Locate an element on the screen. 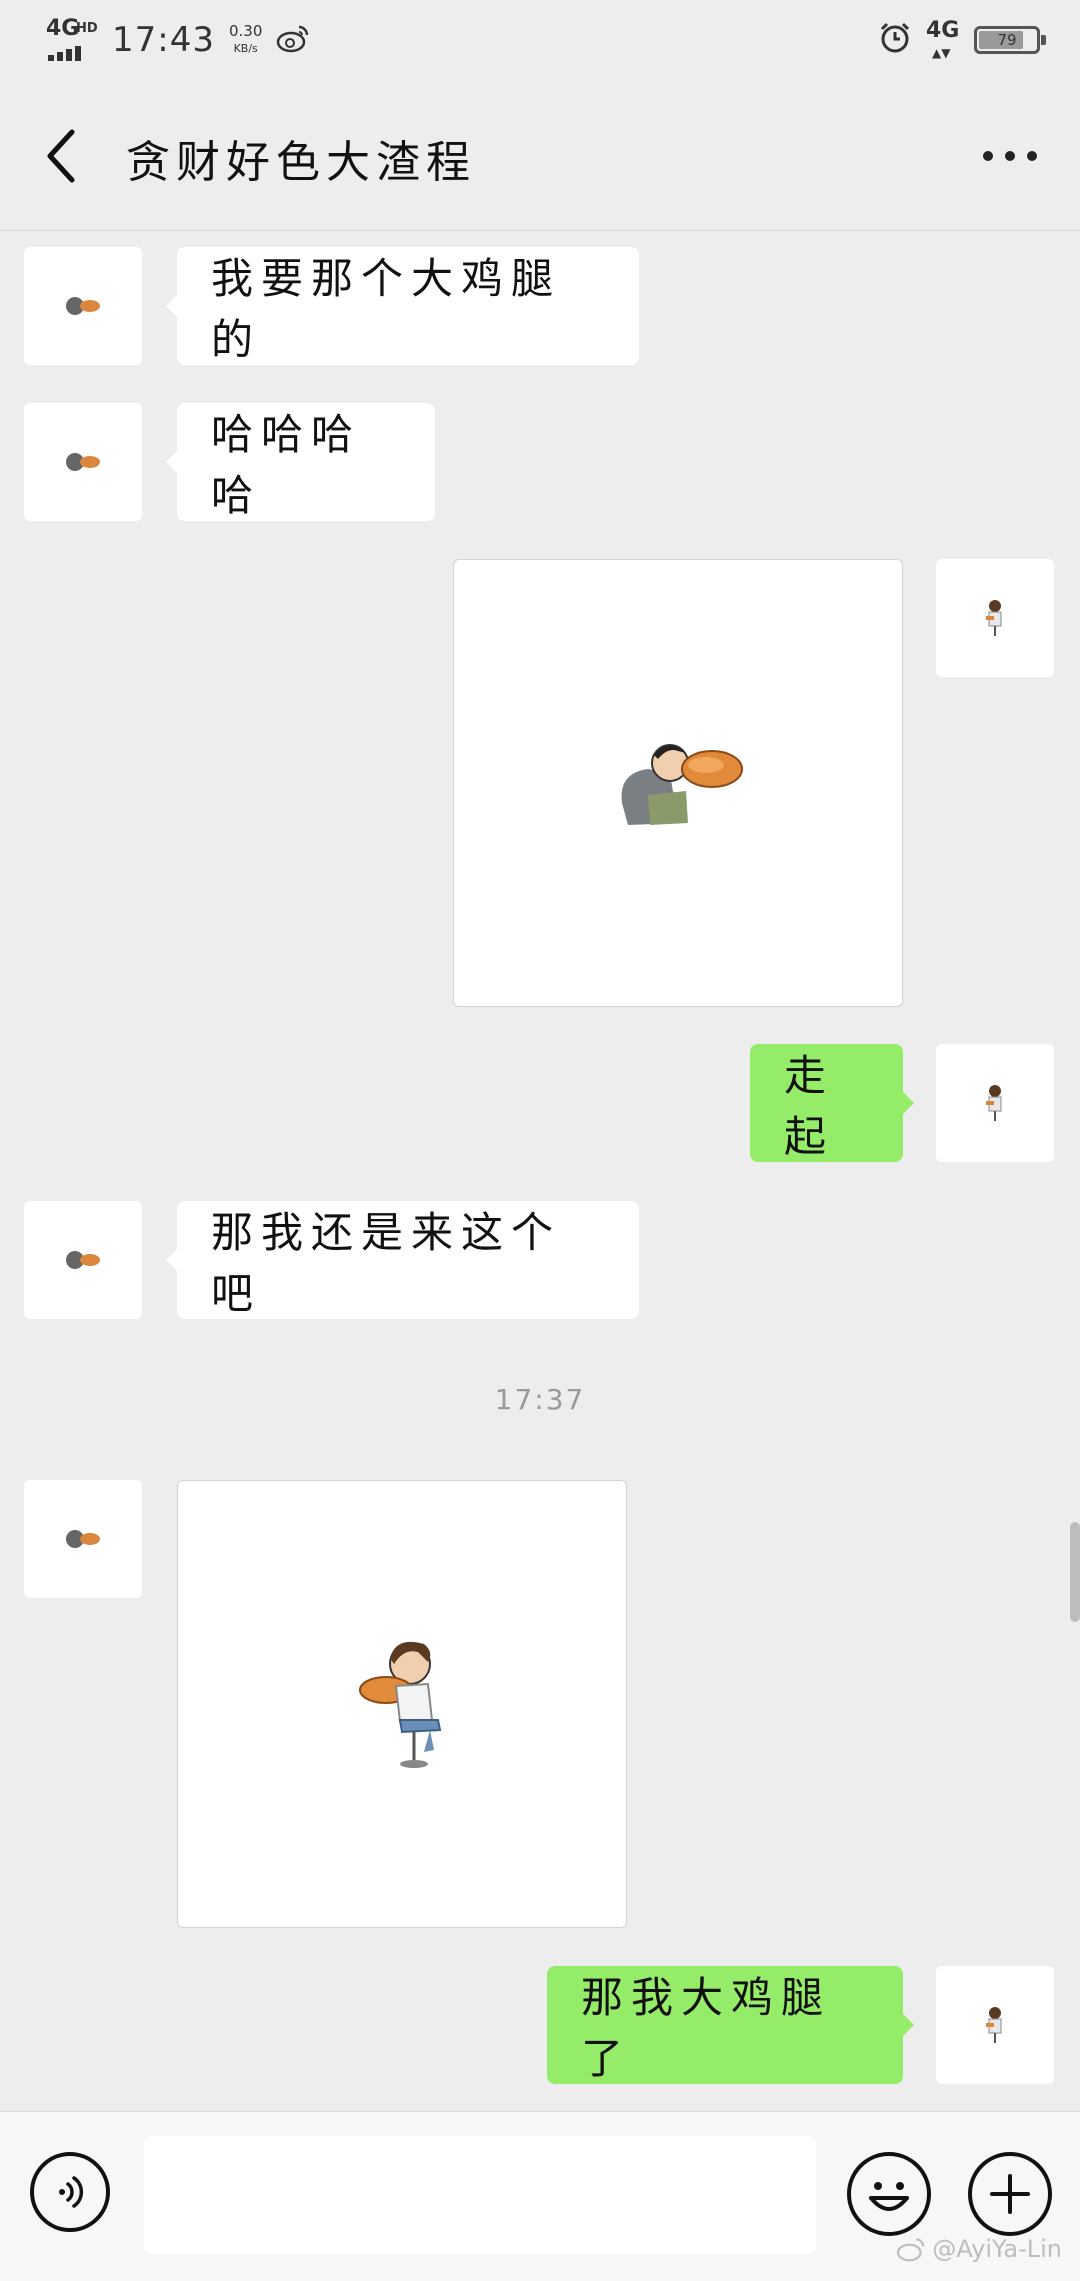  more-functions-button is located at coordinates (1010, 2194).